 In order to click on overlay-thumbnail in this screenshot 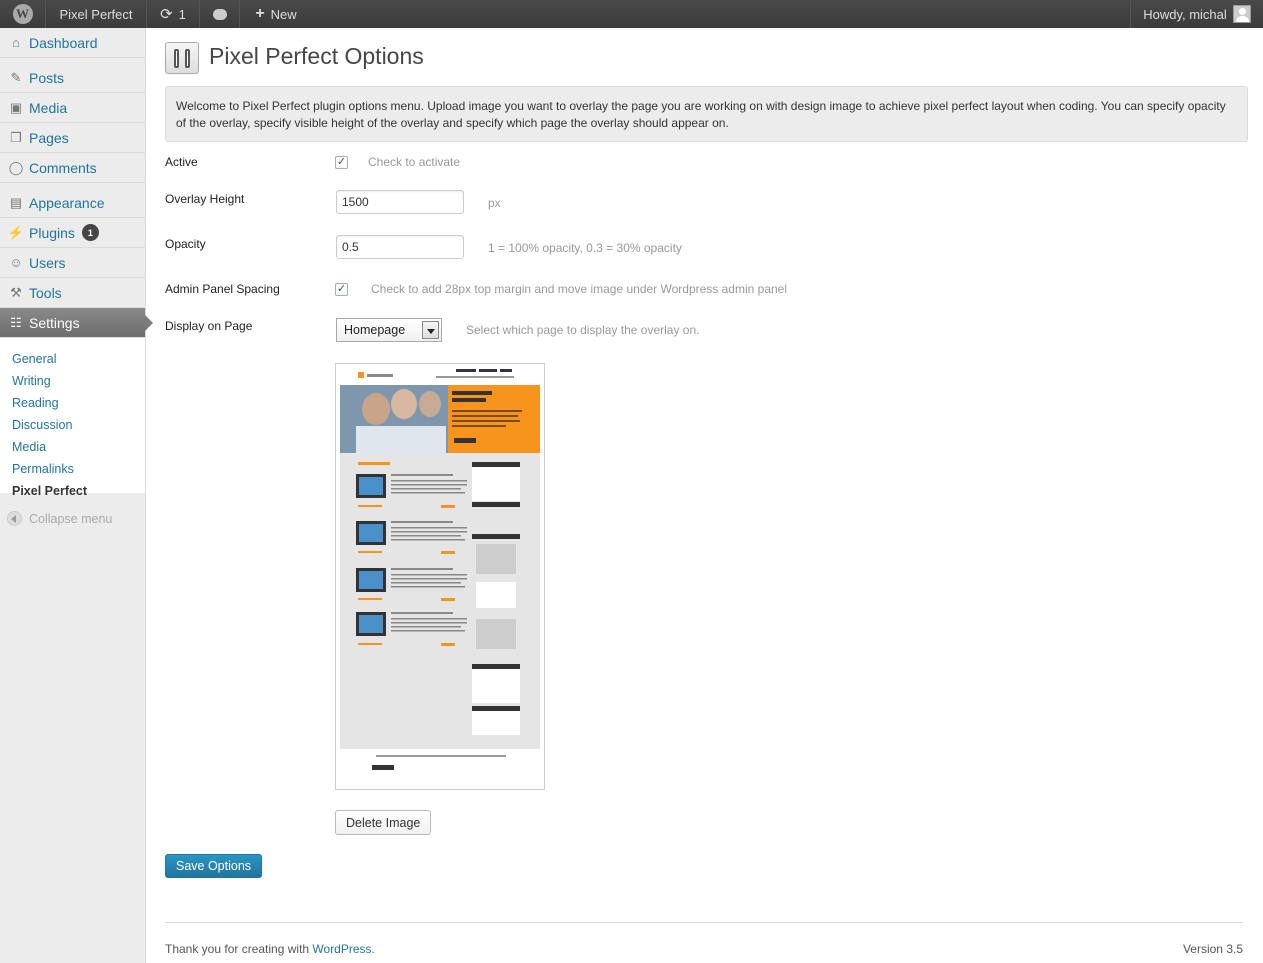, I will do `click(440, 576)`.